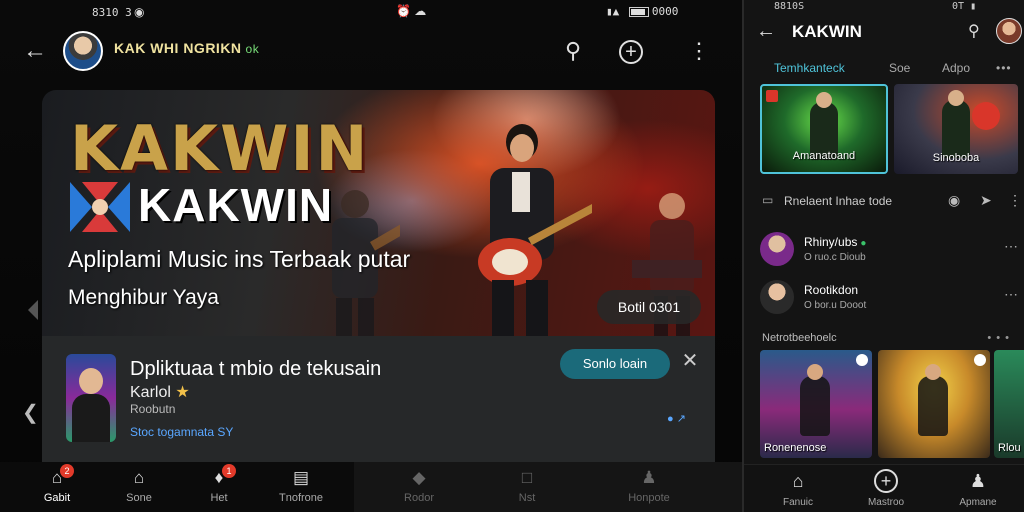 Image resolution: width=1024 pixels, height=512 pixels. What do you see at coordinates (219, 477) in the screenshot?
I see `chat-icon: ♦` at bounding box center [219, 477].